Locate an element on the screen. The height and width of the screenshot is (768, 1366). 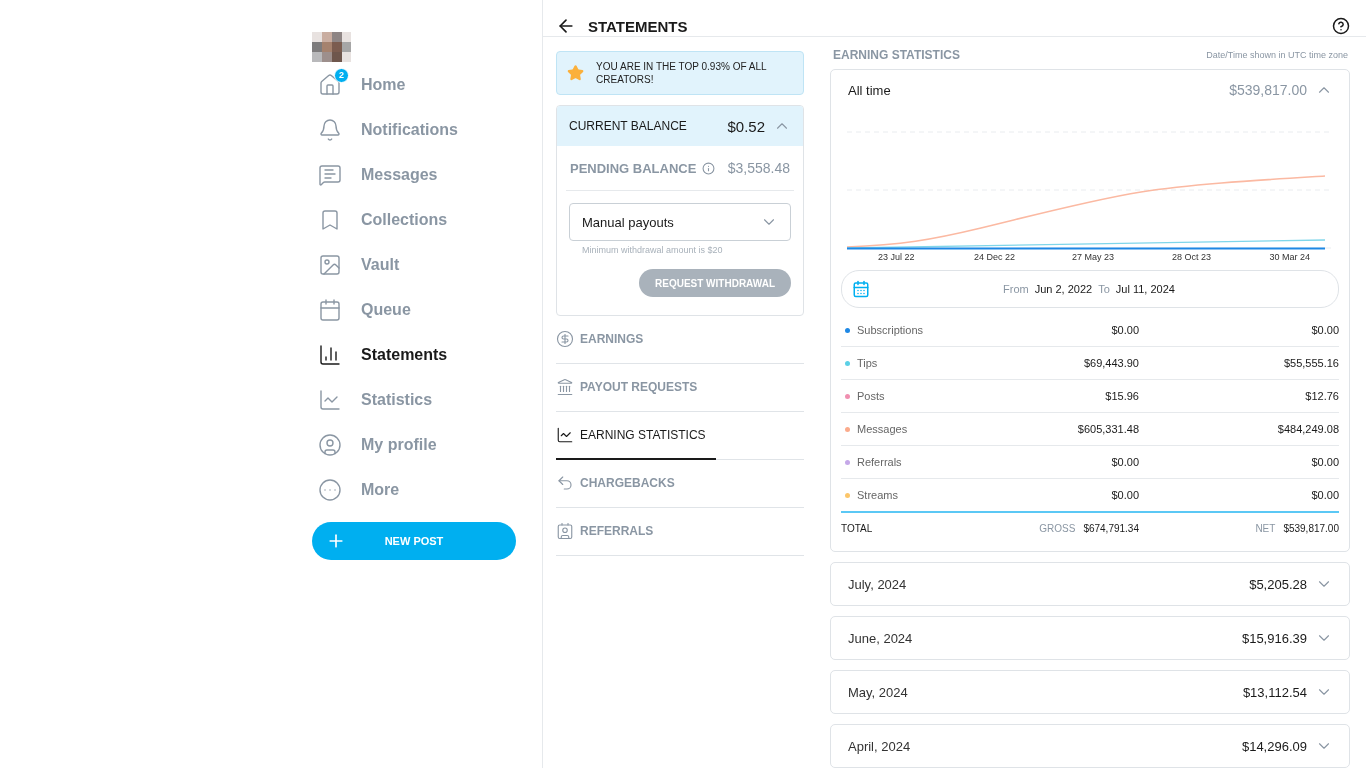
notification-badge: 2 is located at coordinates (341, 75).